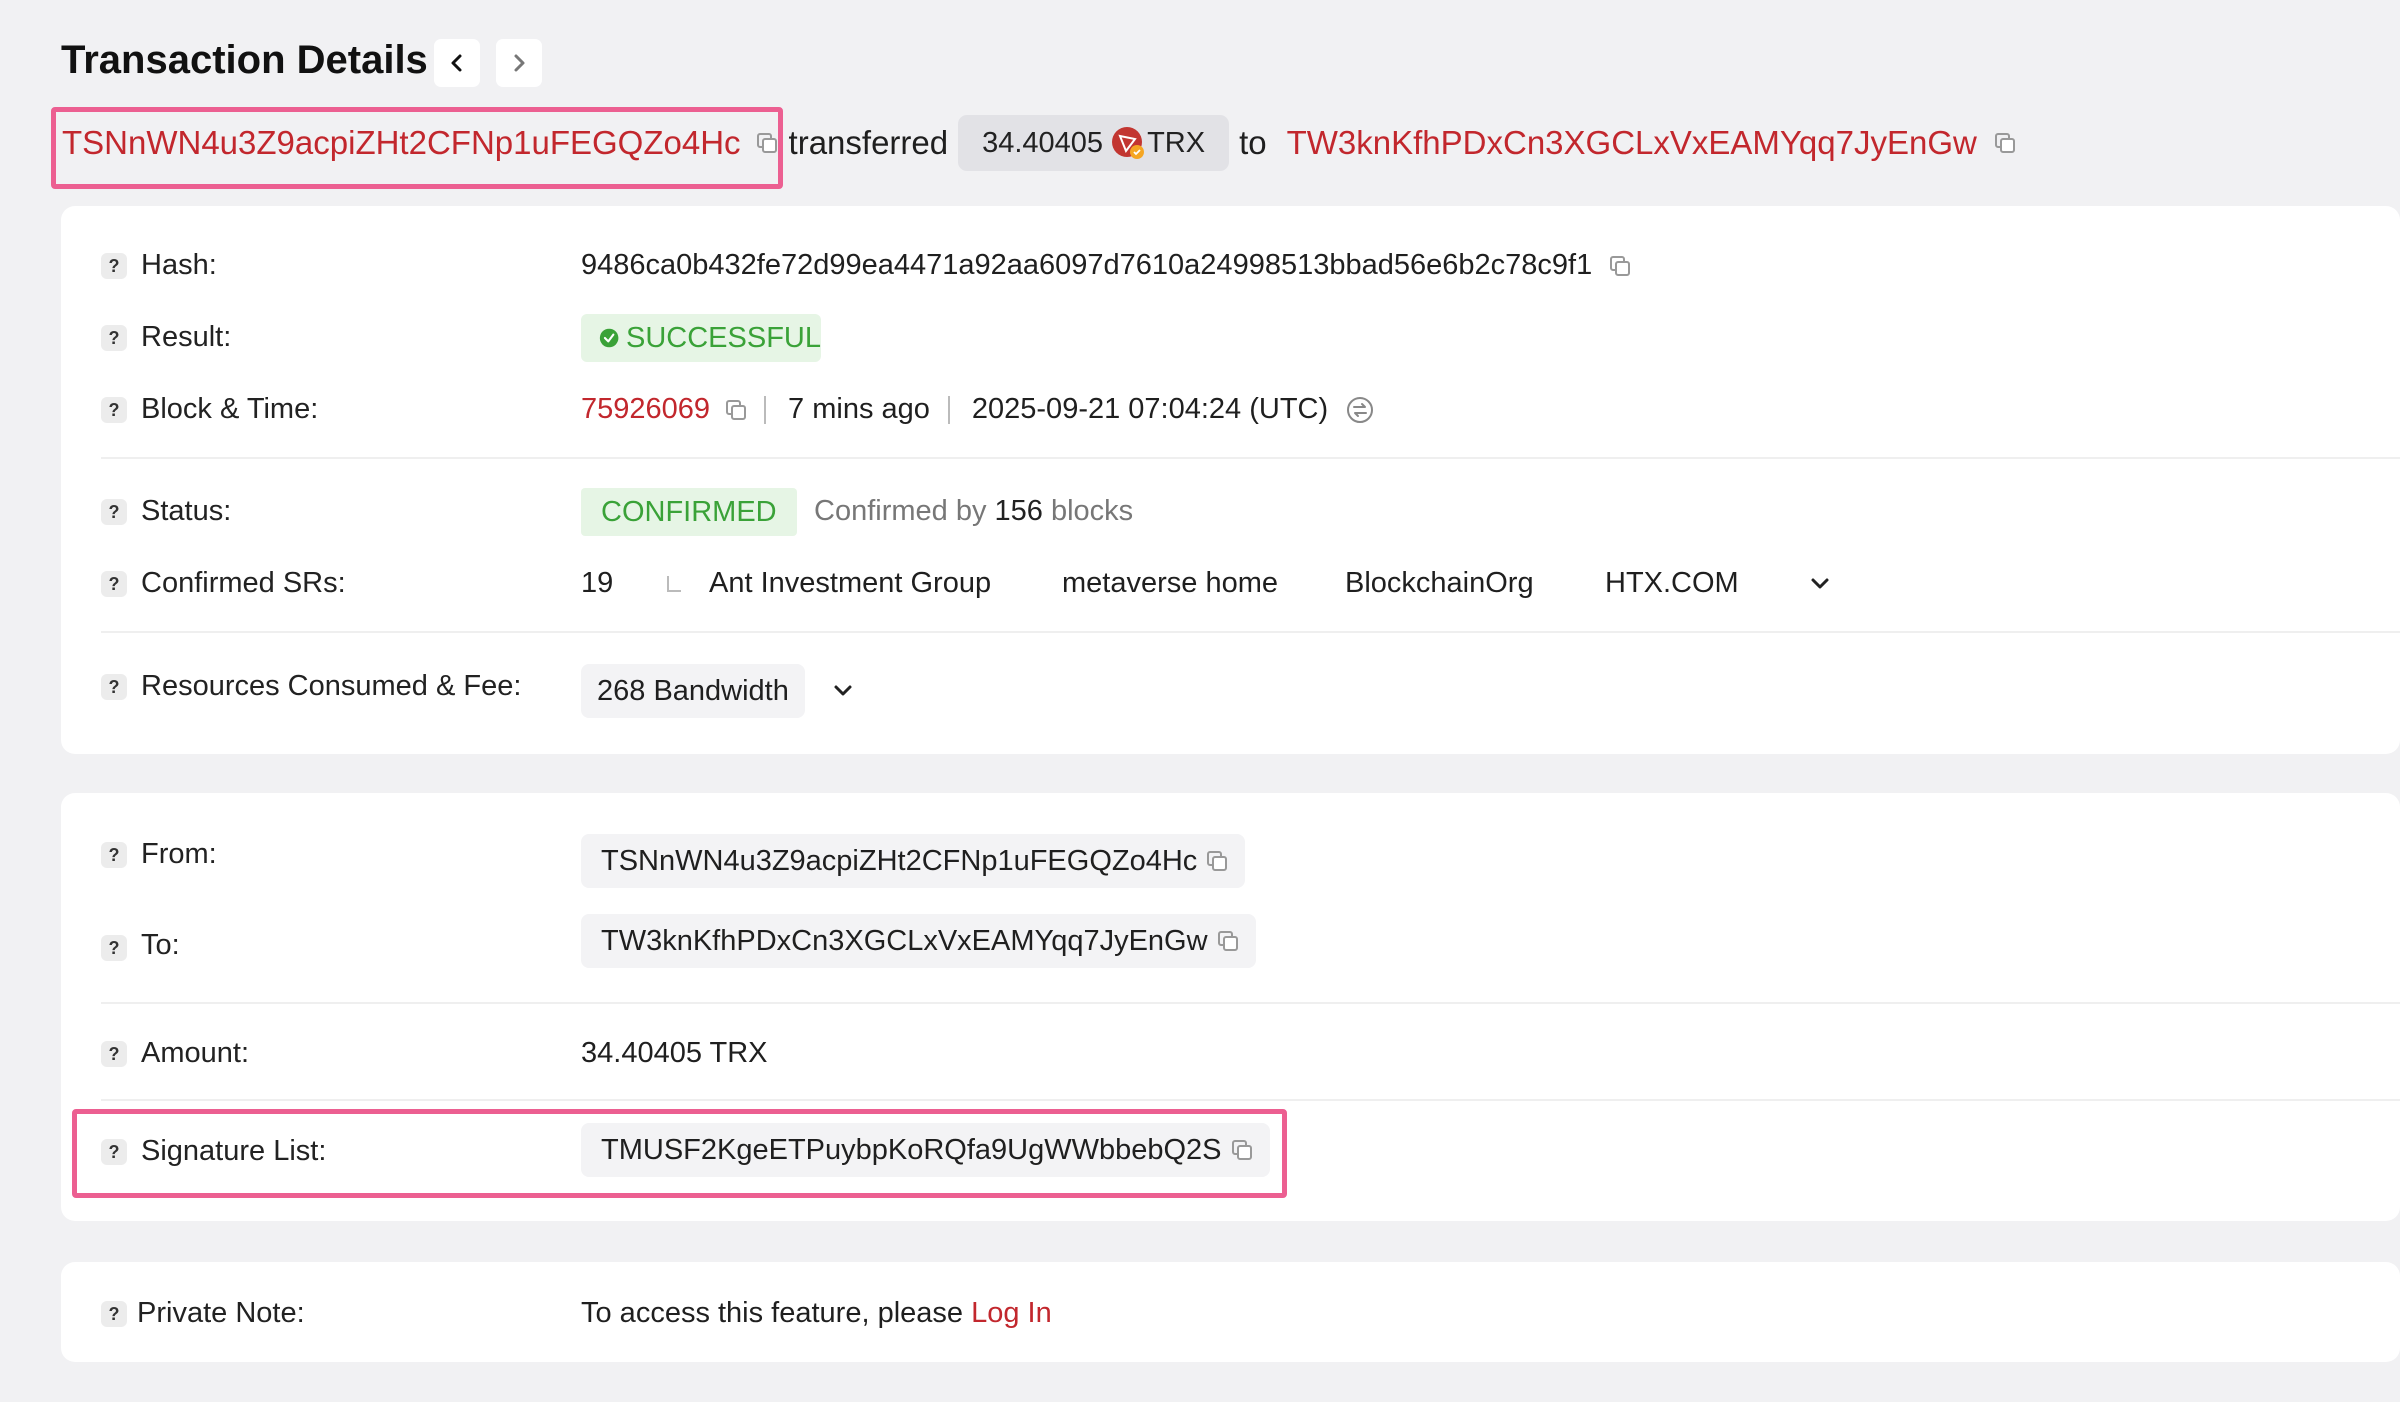 This screenshot has height=1402, width=2400. I want to click on transferred-word: transferred, so click(868, 142).